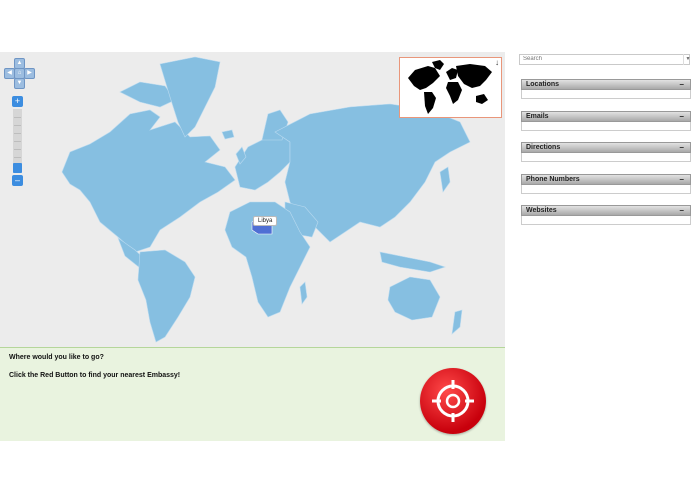  What do you see at coordinates (56, 357) in the screenshot?
I see `destination-question: Where would you like to go?` at bounding box center [56, 357].